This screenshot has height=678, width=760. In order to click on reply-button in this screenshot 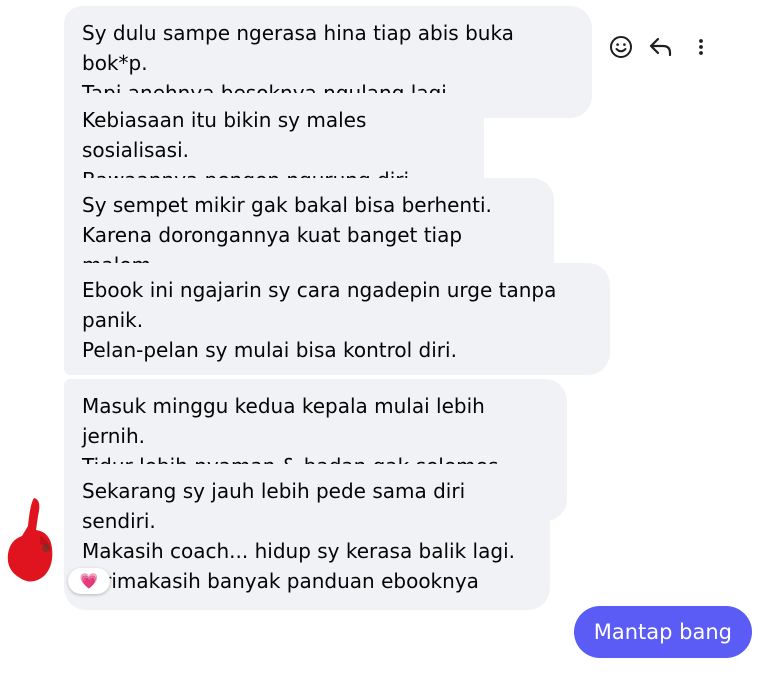, I will do `click(661, 47)`.